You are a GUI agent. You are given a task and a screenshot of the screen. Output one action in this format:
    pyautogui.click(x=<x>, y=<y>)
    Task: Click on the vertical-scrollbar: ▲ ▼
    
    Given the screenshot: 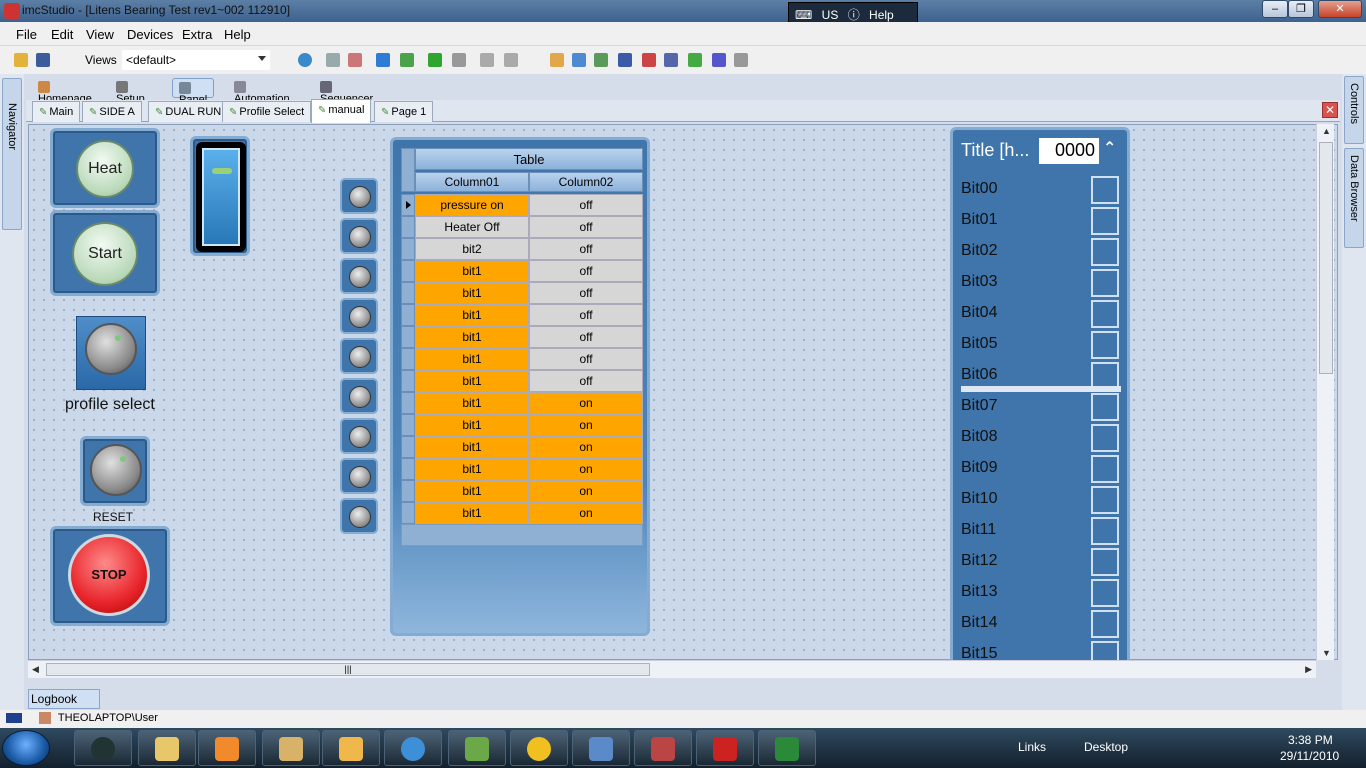 What is the action you would take?
    pyautogui.click(x=1325, y=392)
    